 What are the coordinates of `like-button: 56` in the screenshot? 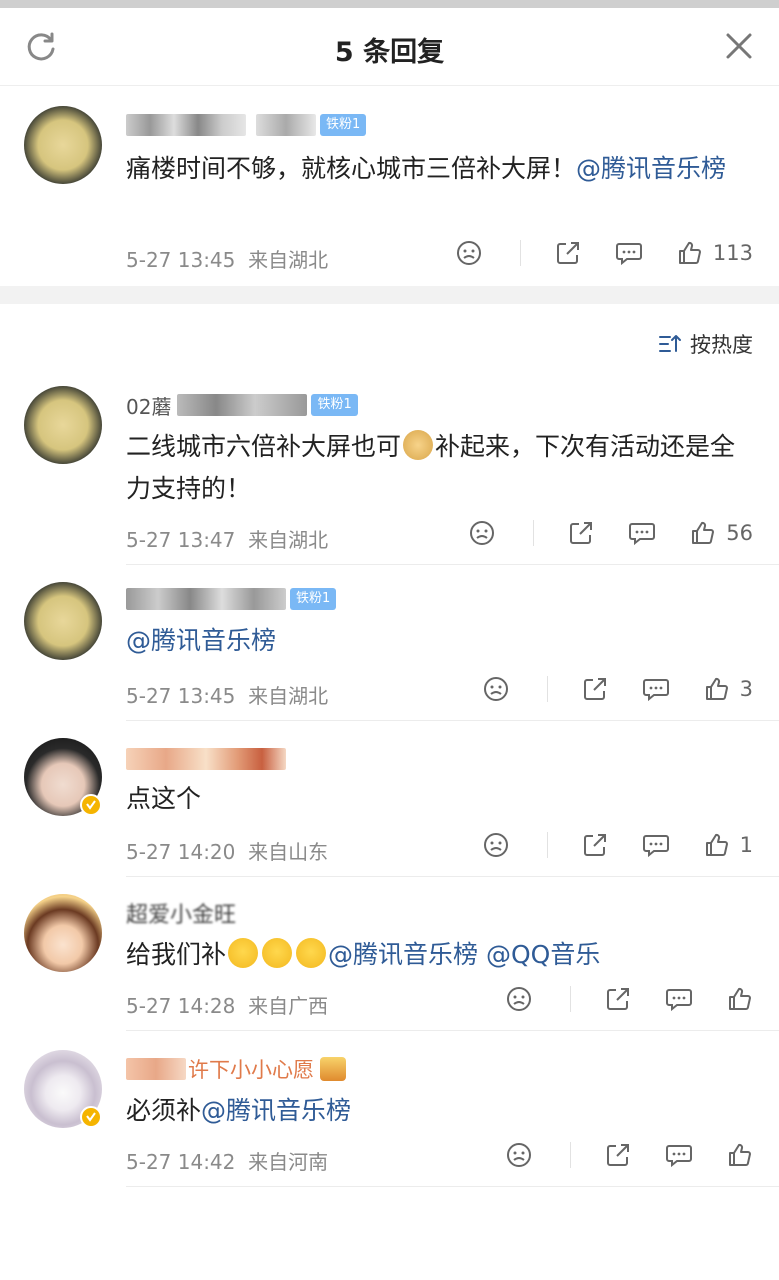 It's located at (721, 533).